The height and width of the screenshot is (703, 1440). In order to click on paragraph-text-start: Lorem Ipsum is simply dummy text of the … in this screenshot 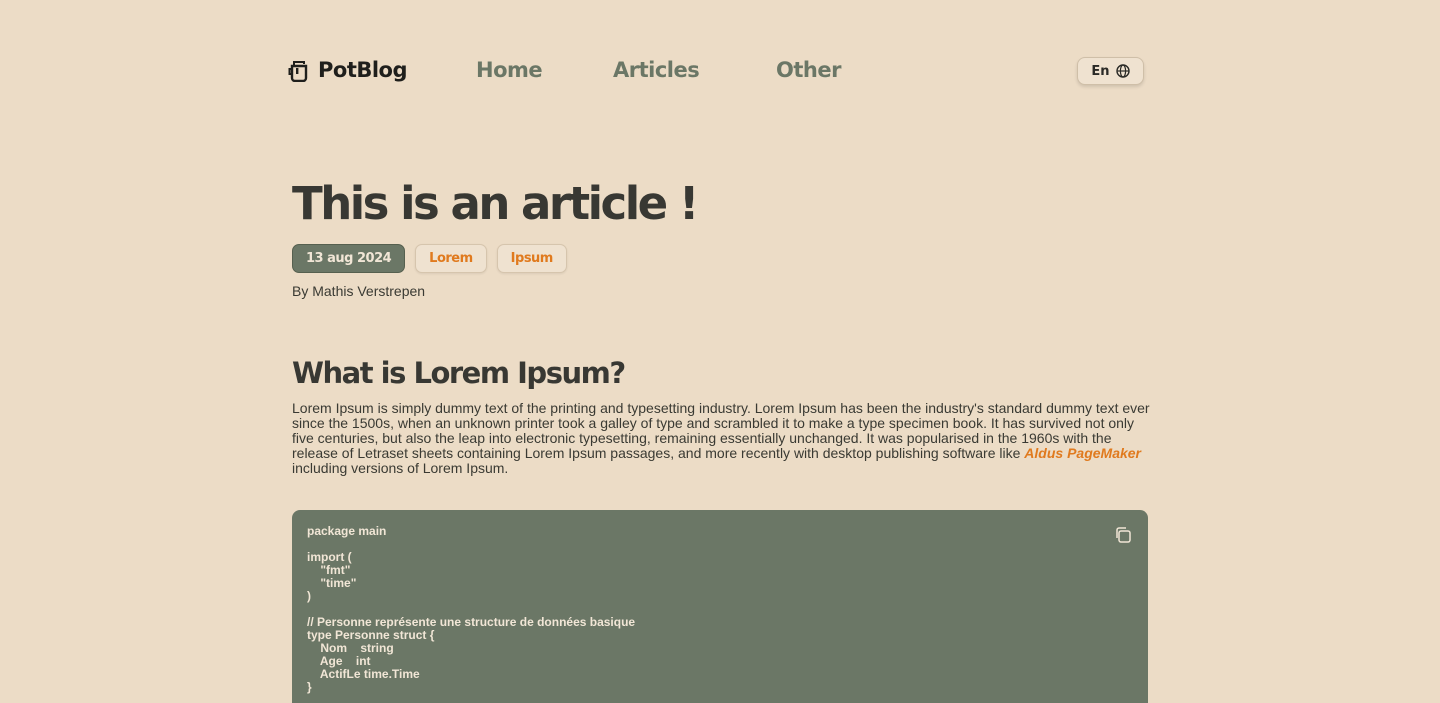, I will do `click(721, 430)`.